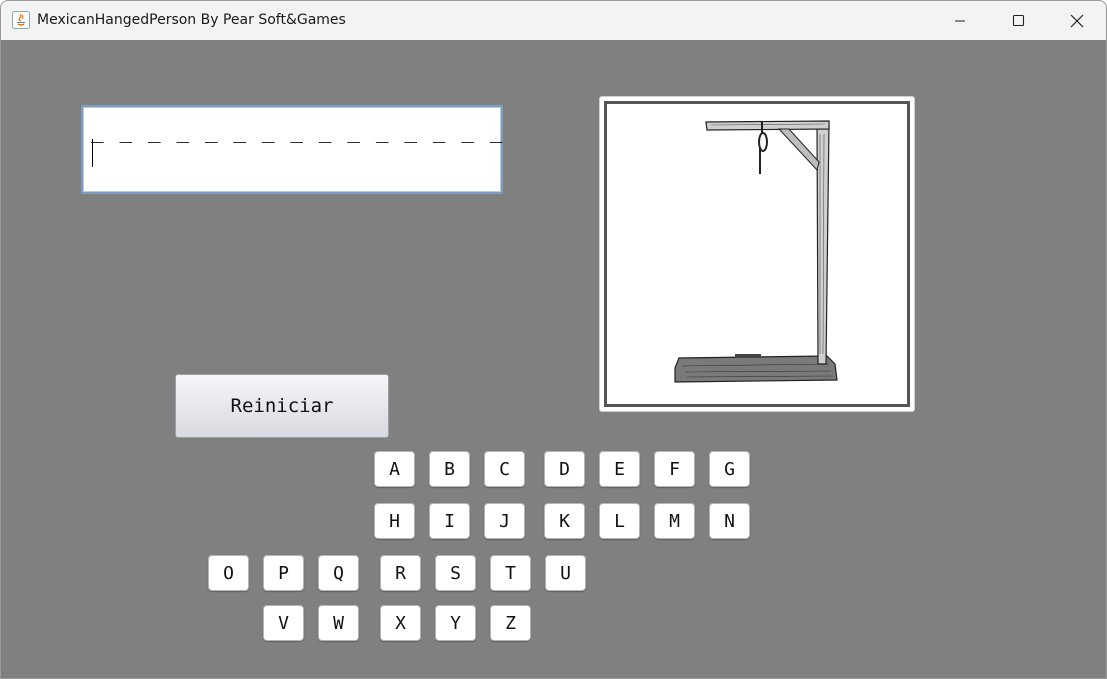 Image resolution: width=1107 pixels, height=679 pixels. I want to click on key-y: Y, so click(455, 623).